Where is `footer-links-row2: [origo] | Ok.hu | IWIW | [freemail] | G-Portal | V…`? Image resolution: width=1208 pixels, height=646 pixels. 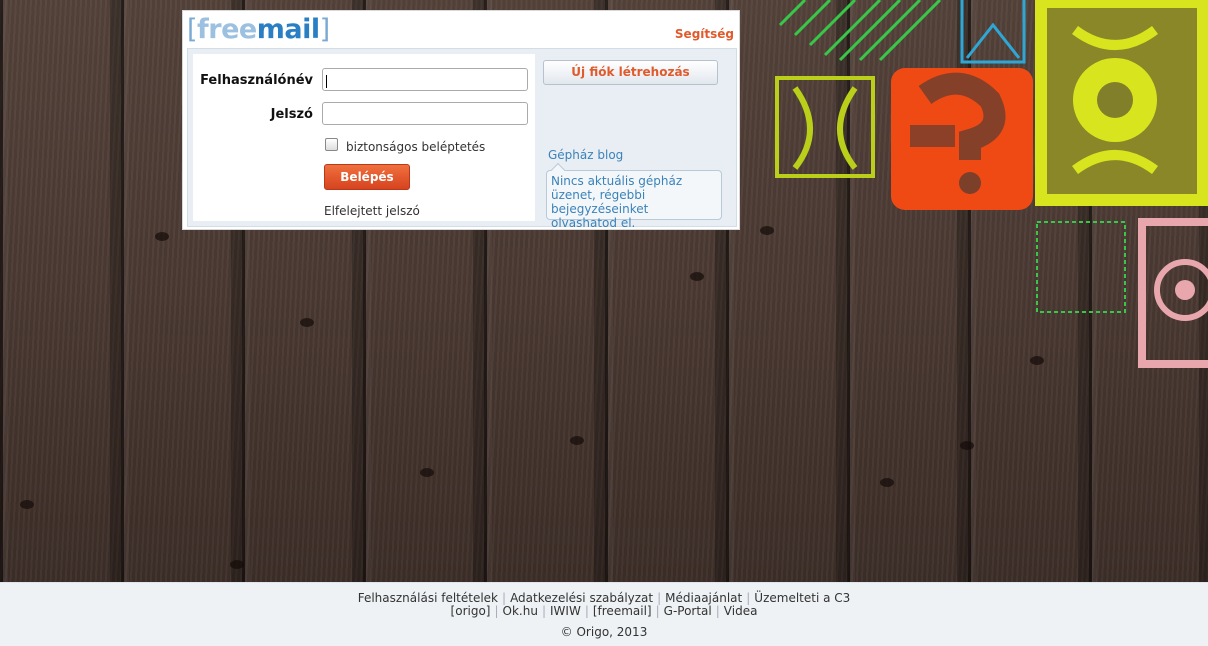 footer-links-row2: [origo] | Ok.hu | IWIW | [freemail] | G-Portal | V… is located at coordinates (604, 611).